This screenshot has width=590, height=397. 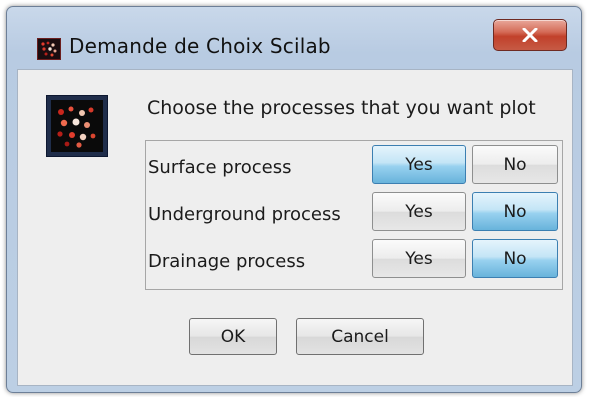 I want to click on drainage-no-button: No, so click(x=515, y=258).